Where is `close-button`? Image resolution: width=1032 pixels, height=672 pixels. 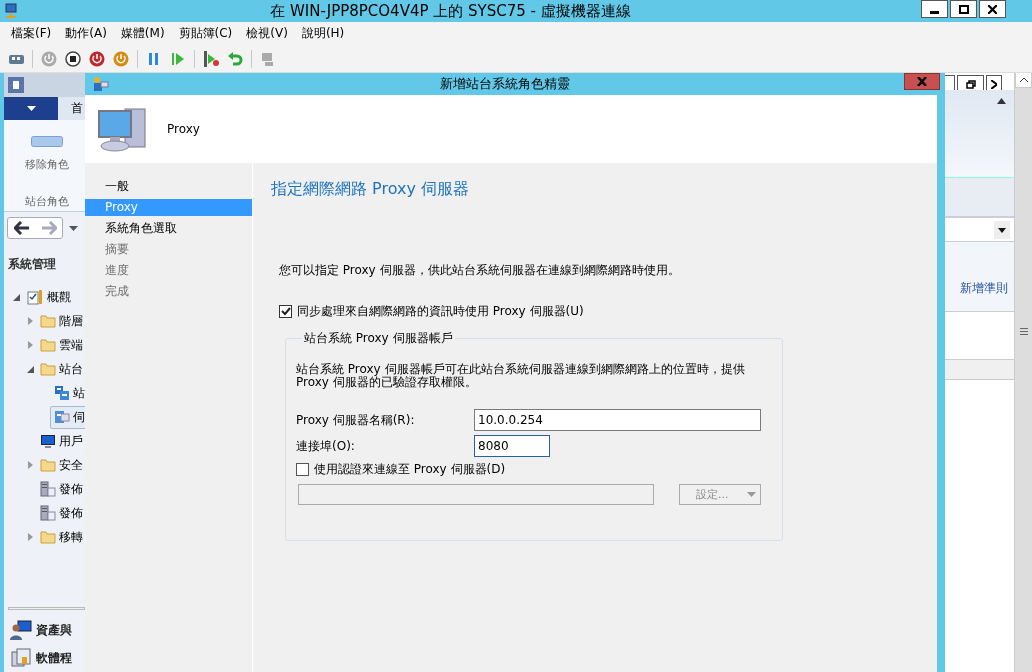
close-button is located at coordinates (992, 9).